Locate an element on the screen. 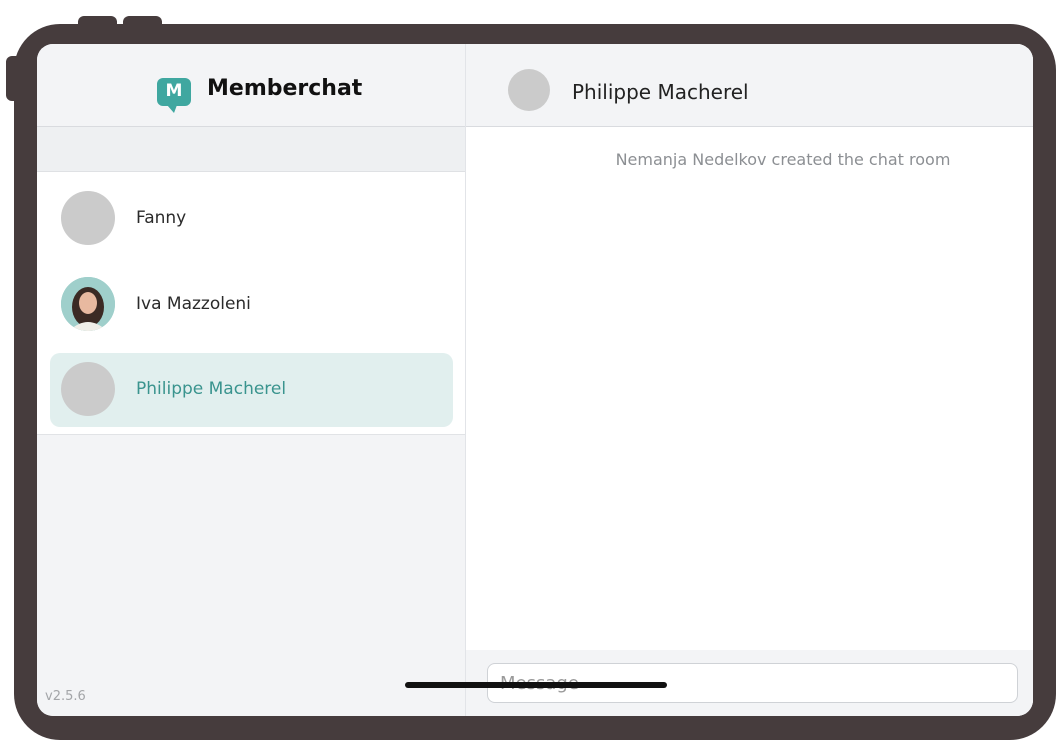  memberchat-logo-icon: M is located at coordinates (174, 95).